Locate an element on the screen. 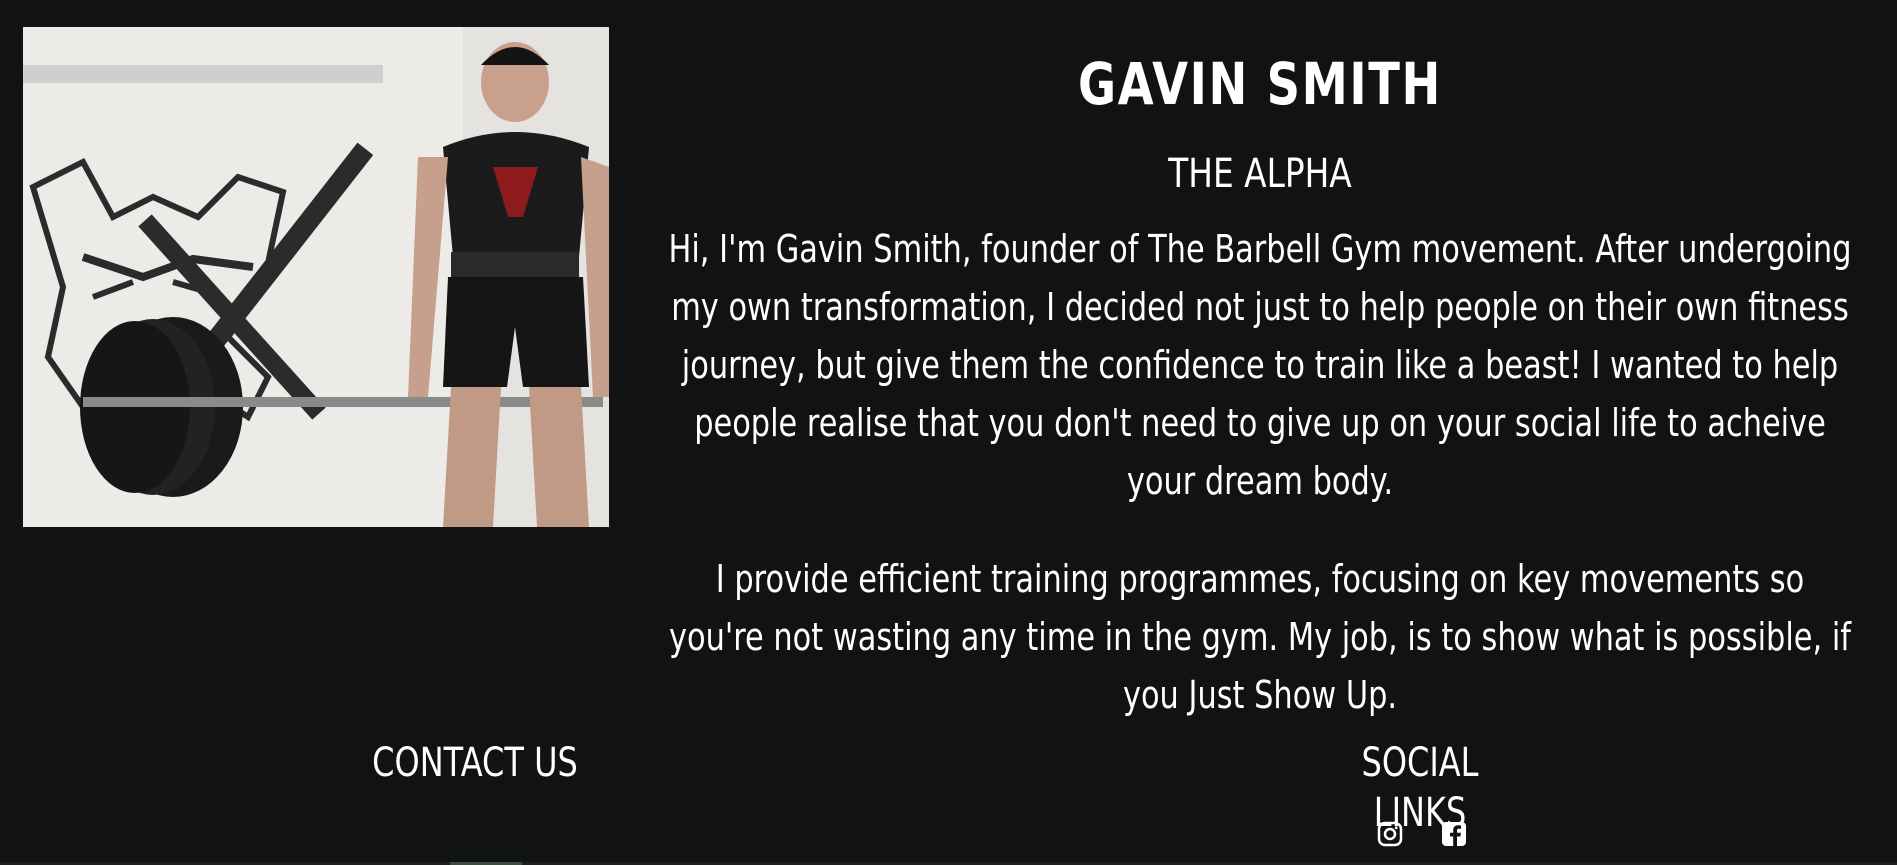  instagram-icon is located at coordinates (1390, 834).